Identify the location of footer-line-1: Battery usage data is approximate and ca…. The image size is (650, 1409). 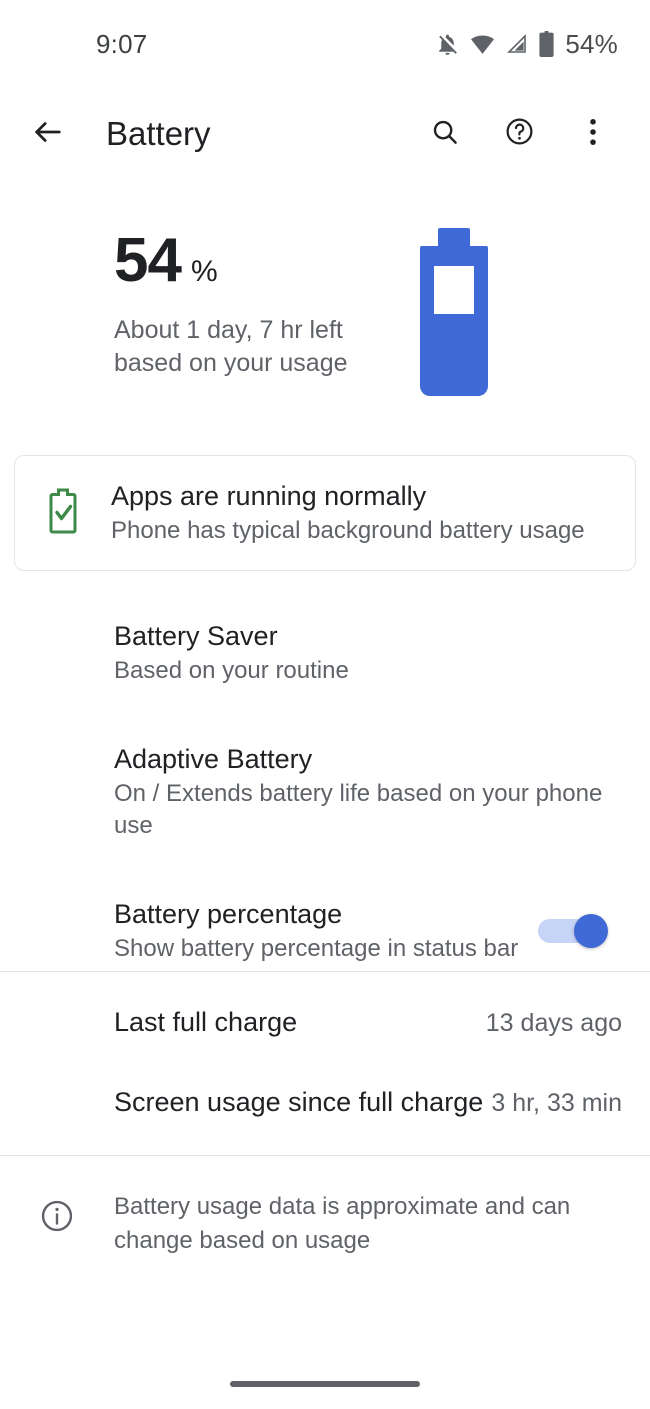
(342, 1206).